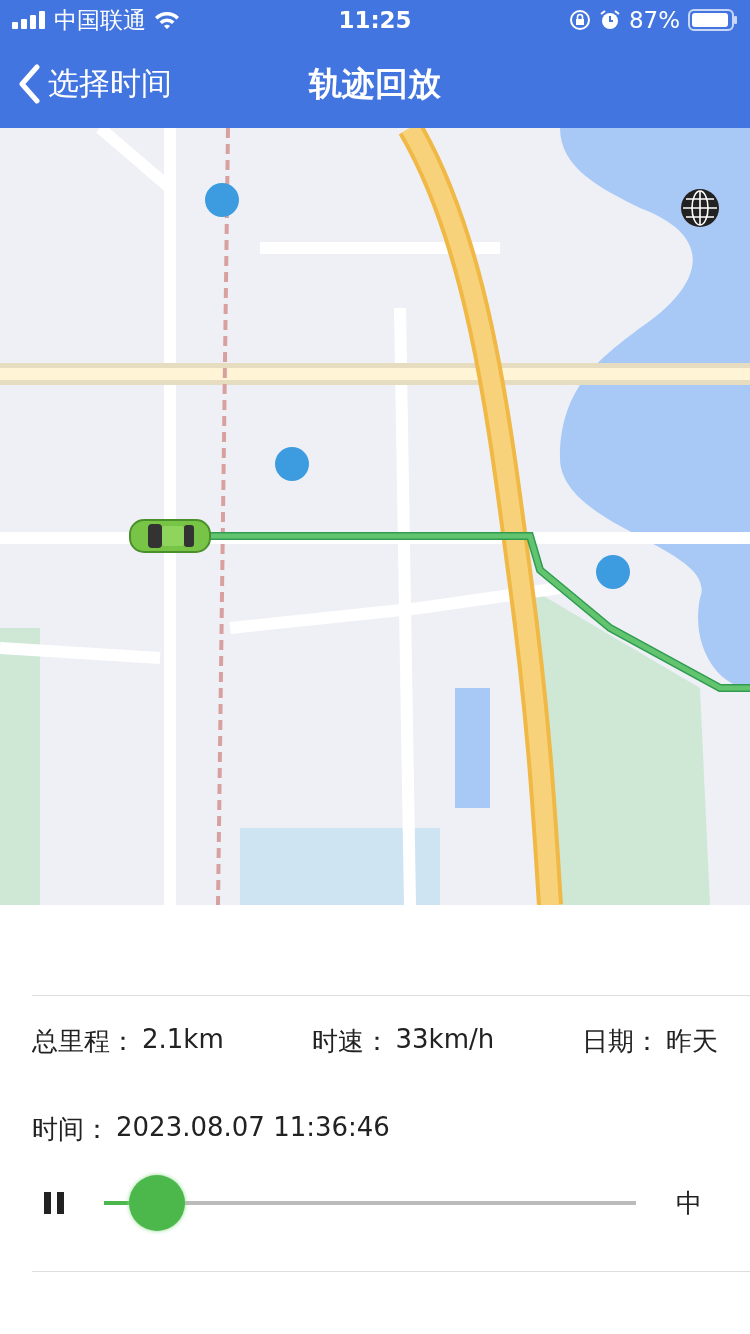 The height and width of the screenshot is (1334, 750). Describe the element at coordinates (445, 1039) in the screenshot. I see `stat-value: 33km/h` at that location.